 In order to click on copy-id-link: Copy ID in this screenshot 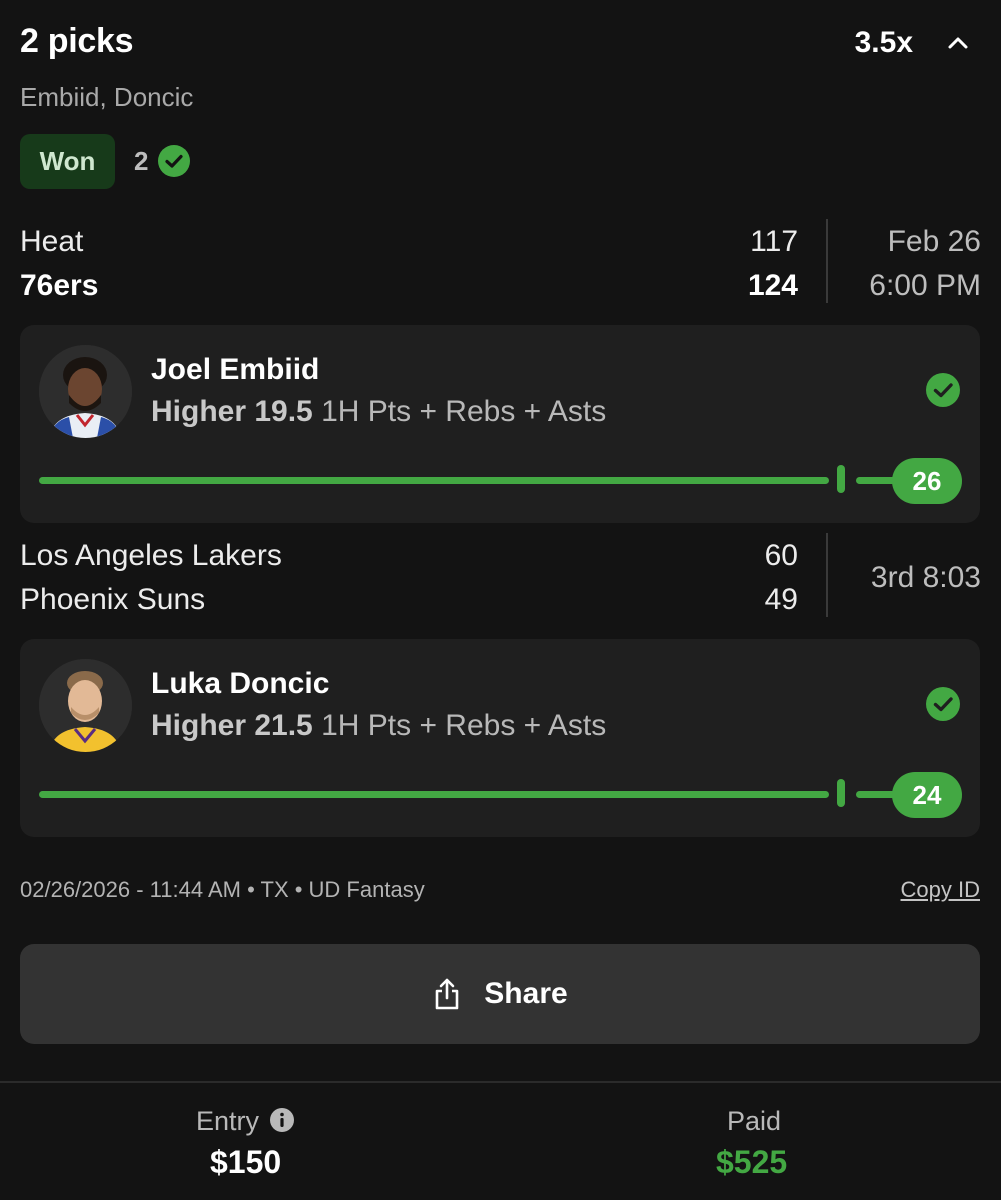, I will do `click(940, 890)`.